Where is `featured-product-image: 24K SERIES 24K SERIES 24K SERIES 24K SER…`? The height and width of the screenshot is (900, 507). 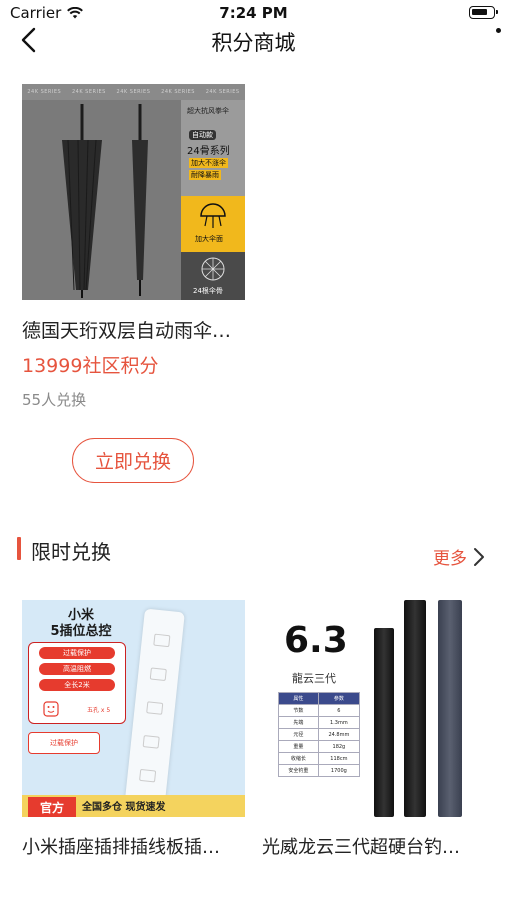
featured-product-image: 24K SERIES 24K SERIES 24K SERIES 24K SER… is located at coordinates (133, 192).